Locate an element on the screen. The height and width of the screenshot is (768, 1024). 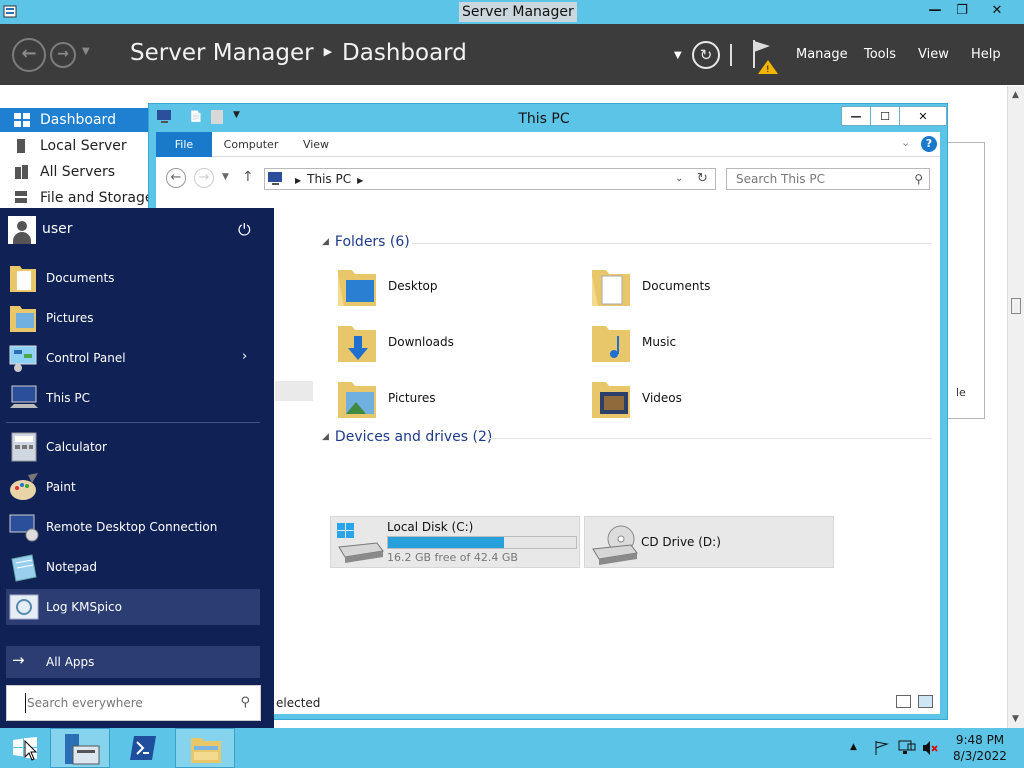
start-item-label: Pictures is located at coordinates (70, 318).